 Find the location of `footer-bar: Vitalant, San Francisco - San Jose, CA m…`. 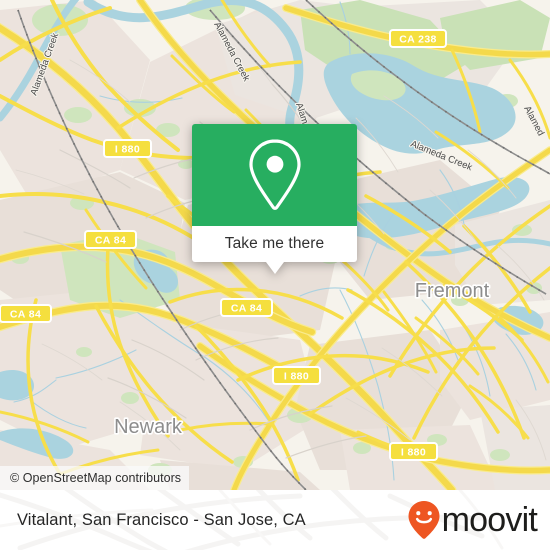

footer-bar: Vitalant, San Francisco - San Jose, CA m… is located at coordinates (275, 520).